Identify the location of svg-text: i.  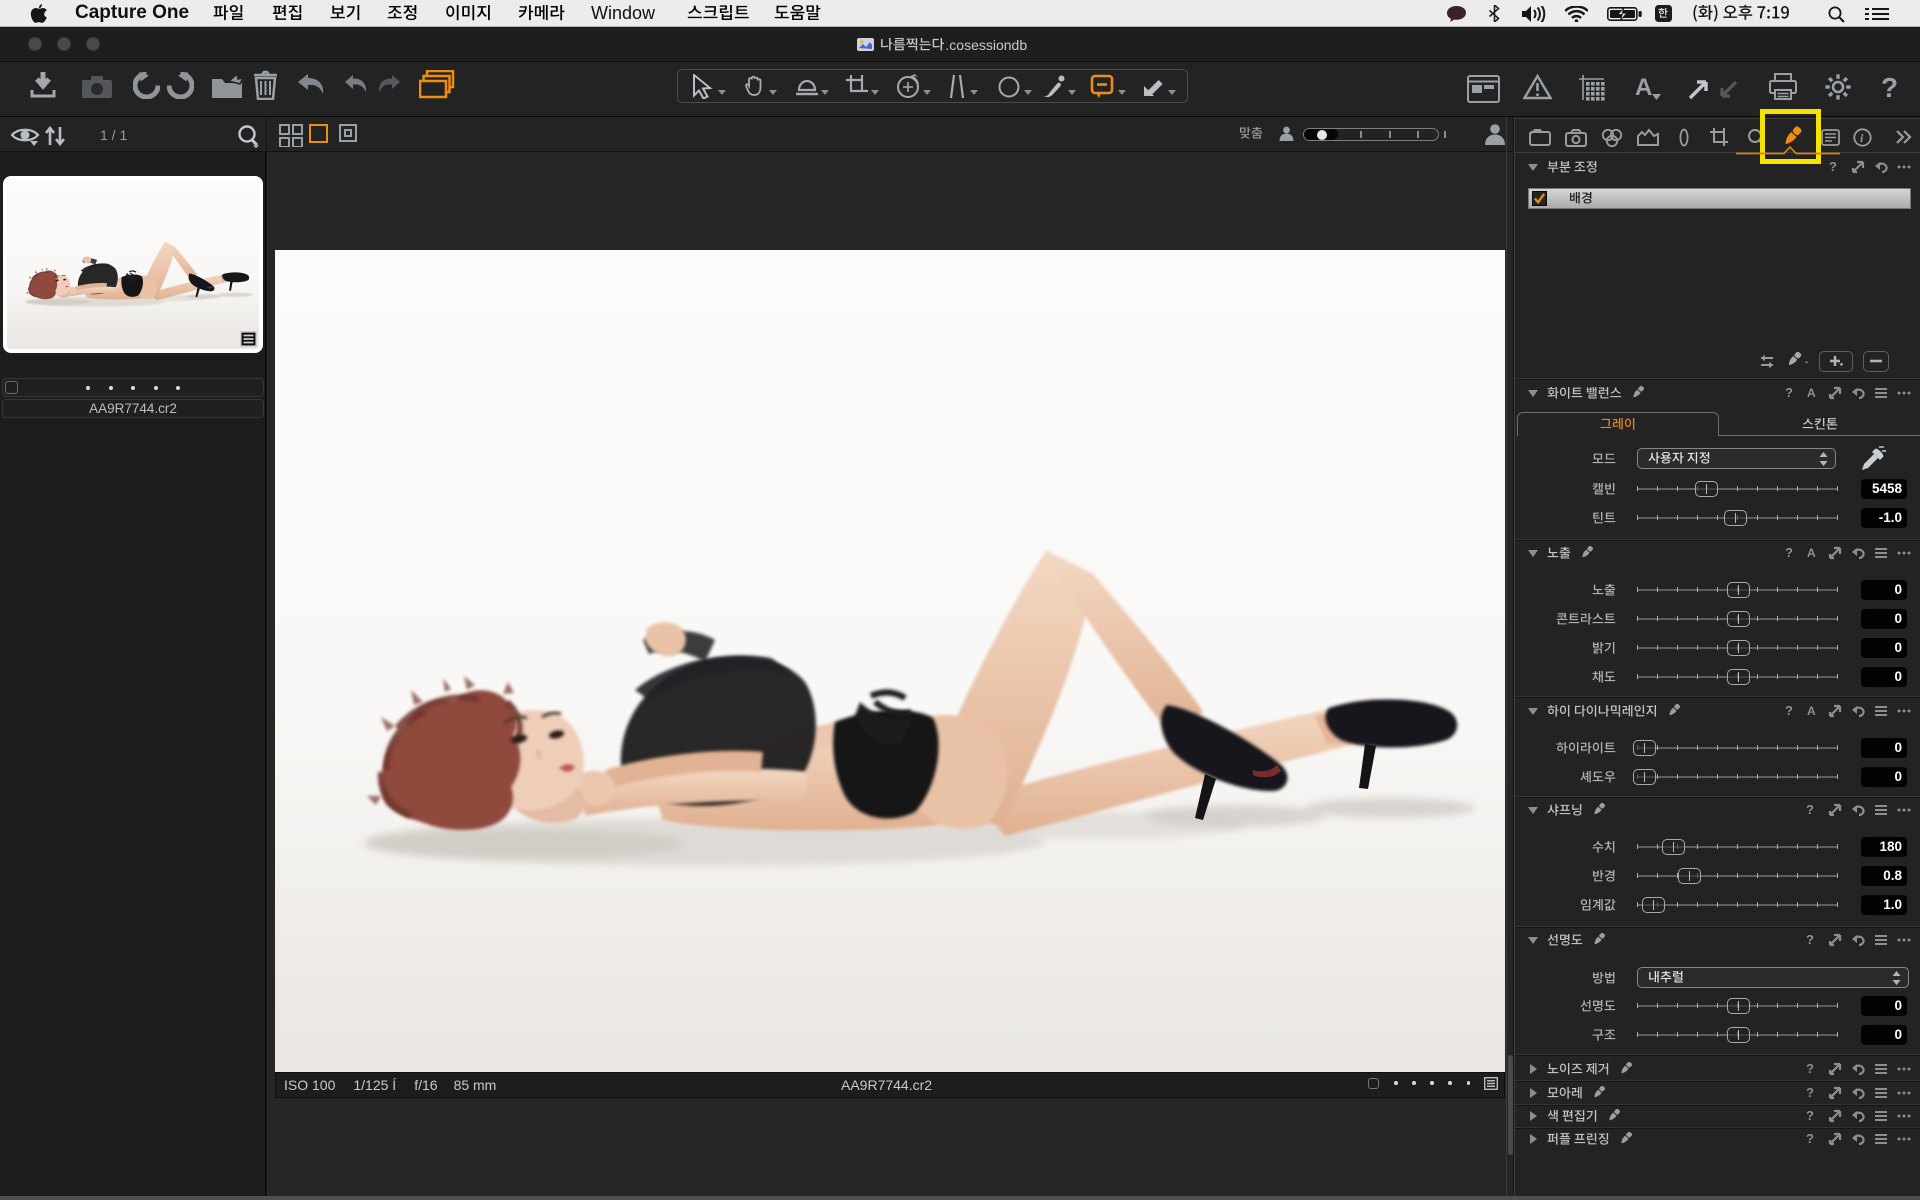
(1862, 138).